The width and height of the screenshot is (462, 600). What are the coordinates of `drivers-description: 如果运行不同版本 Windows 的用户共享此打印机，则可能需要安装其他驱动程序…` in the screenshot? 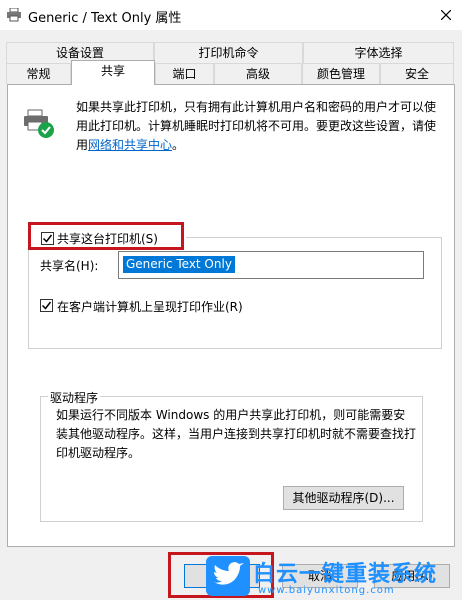 It's located at (236, 434).